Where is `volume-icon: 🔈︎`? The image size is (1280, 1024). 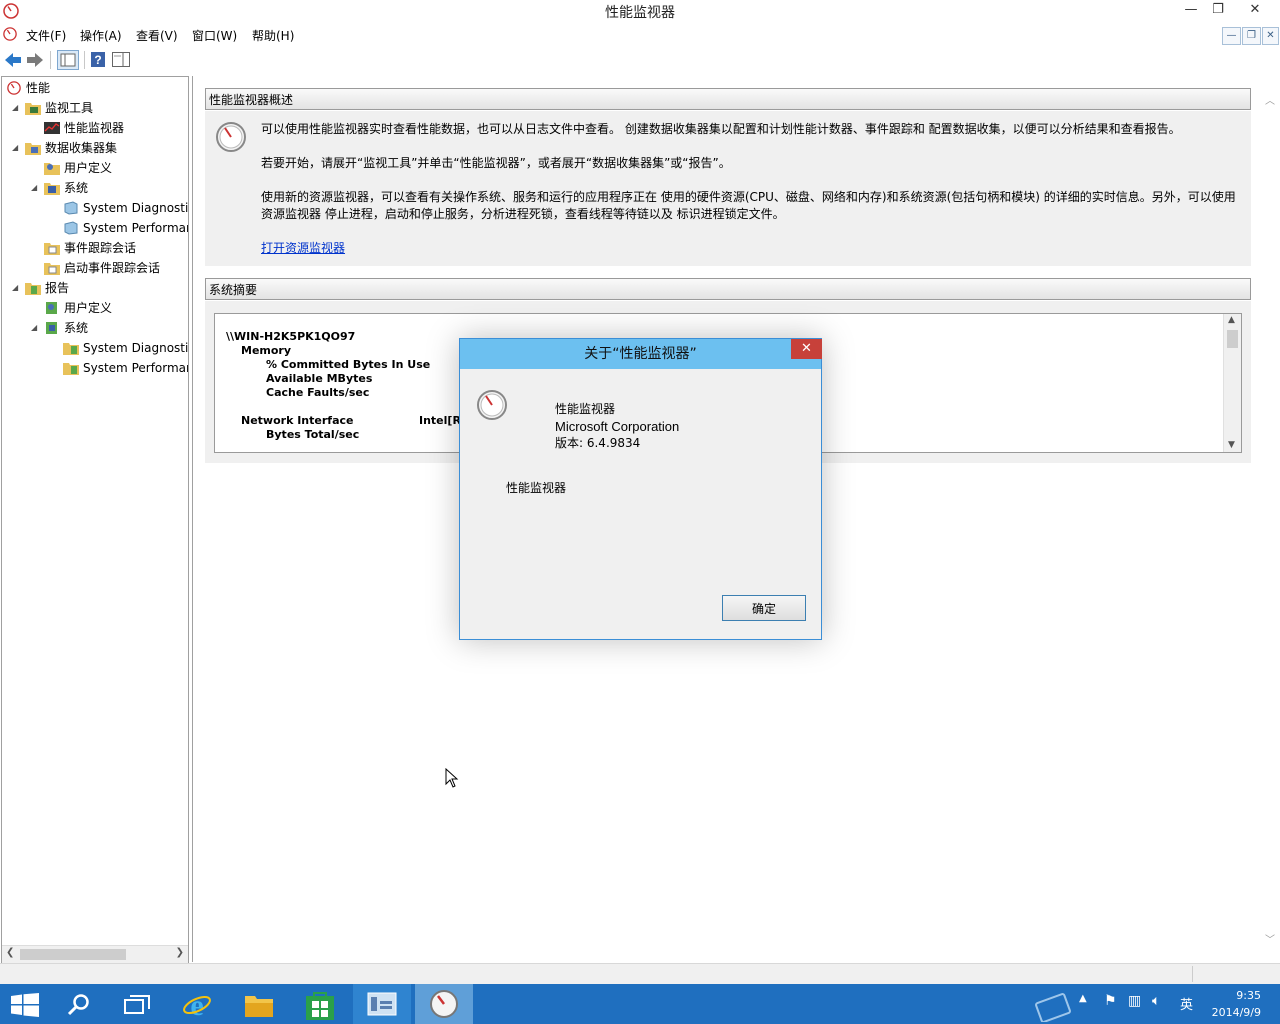
volume-icon: 🔈︎ is located at coordinates (1156, 1001).